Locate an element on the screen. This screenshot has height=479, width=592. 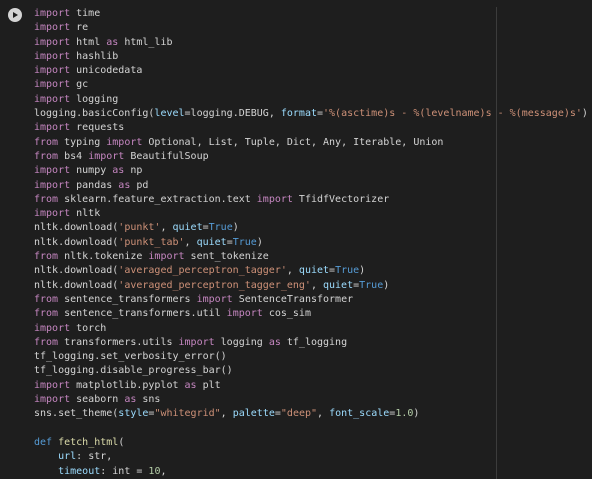
code-token: sns.set_theme( is located at coordinates (76, 414).